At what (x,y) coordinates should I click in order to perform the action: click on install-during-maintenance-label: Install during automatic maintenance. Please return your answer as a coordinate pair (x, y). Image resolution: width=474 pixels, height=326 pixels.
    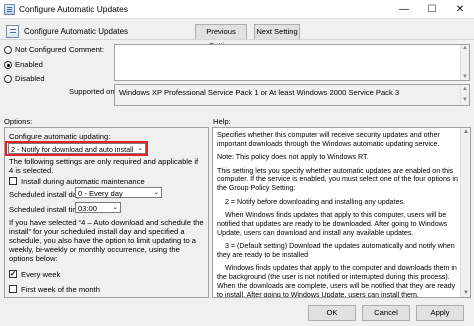
    Looking at the image, I should click on (83, 181).